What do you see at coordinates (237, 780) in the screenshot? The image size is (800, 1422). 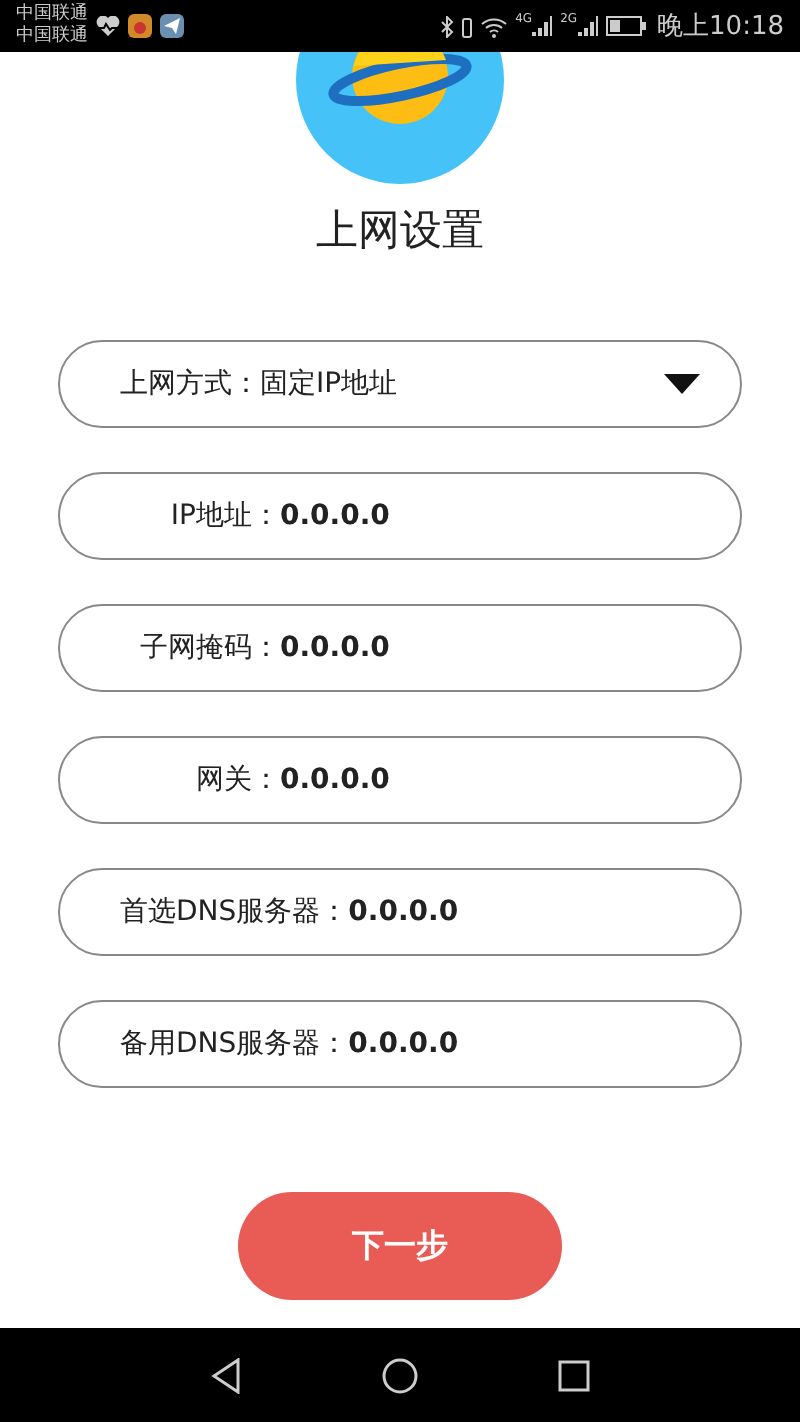 I see `field-label: 网关：` at bounding box center [237, 780].